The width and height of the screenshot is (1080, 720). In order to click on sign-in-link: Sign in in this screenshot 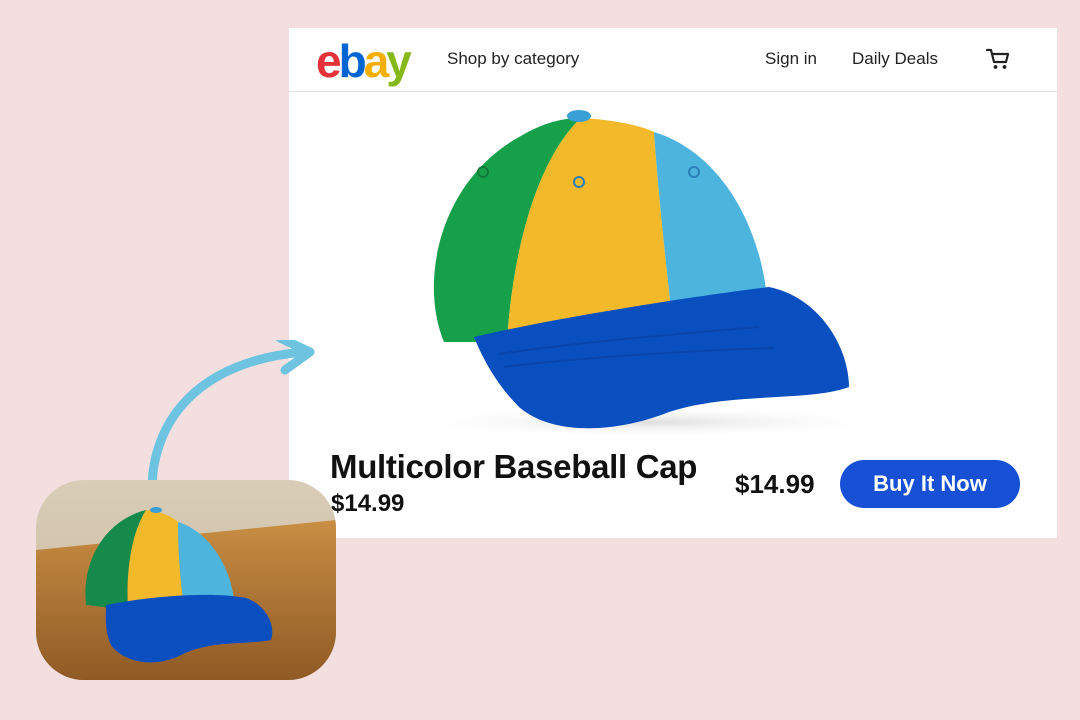, I will do `click(791, 59)`.